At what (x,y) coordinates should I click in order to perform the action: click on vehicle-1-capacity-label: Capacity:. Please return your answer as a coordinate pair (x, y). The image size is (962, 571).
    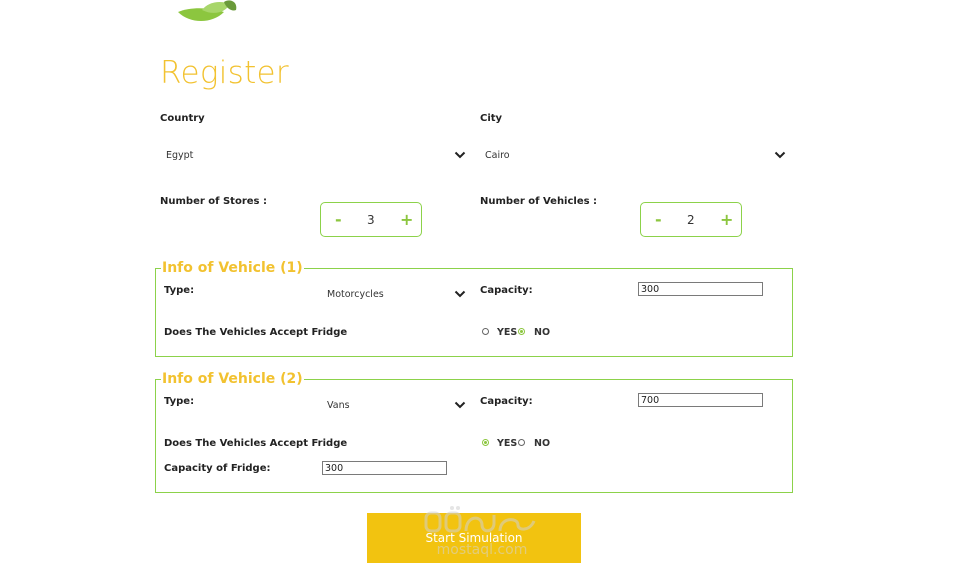
    Looking at the image, I should click on (506, 290).